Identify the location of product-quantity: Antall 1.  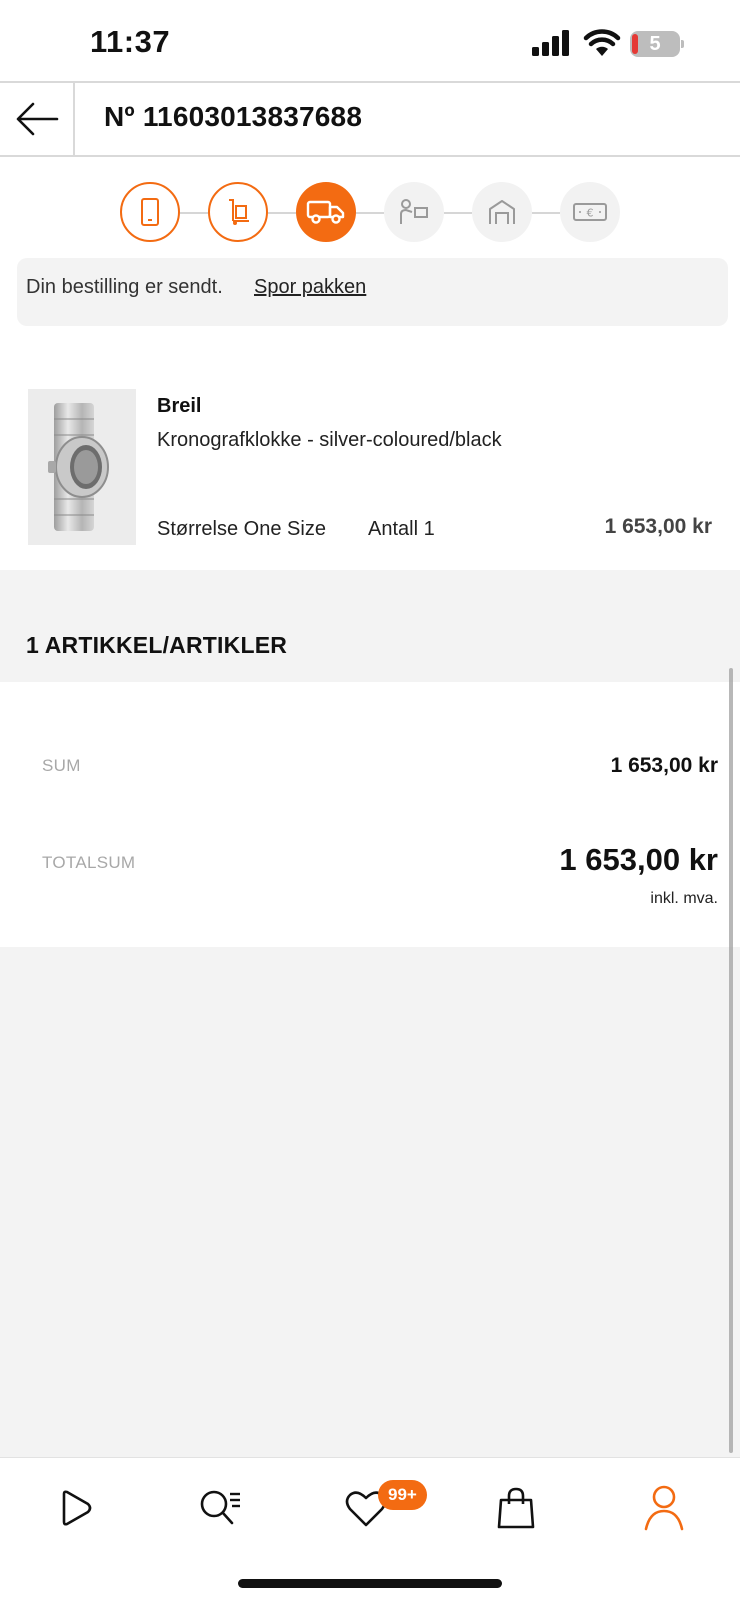
(401, 529).